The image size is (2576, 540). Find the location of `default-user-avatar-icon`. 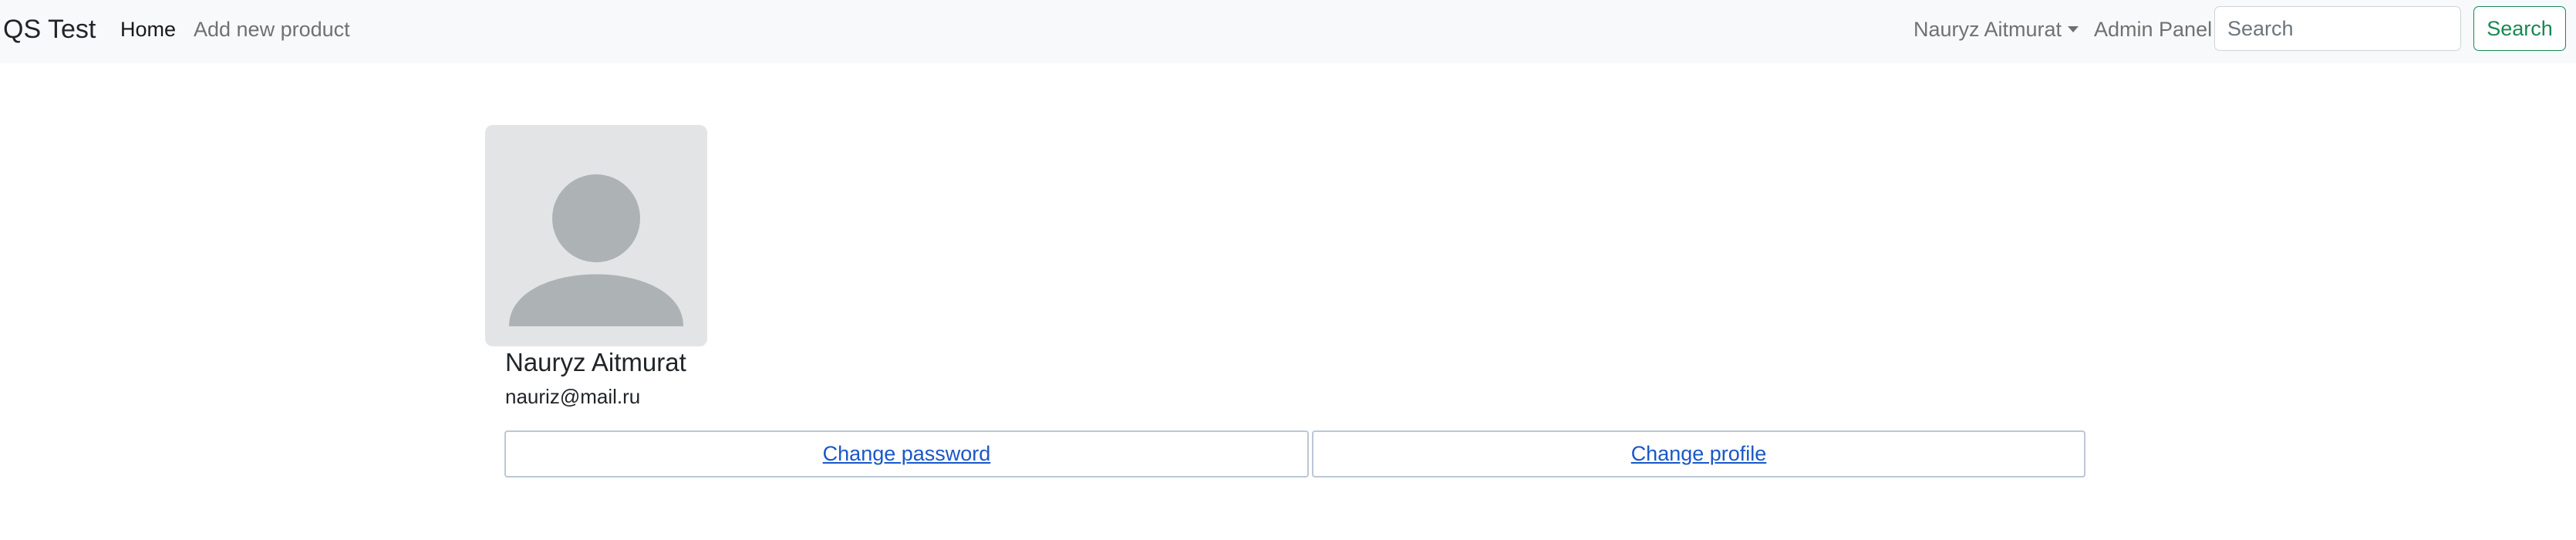

default-user-avatar-icon is located at coordinates (596, 235).